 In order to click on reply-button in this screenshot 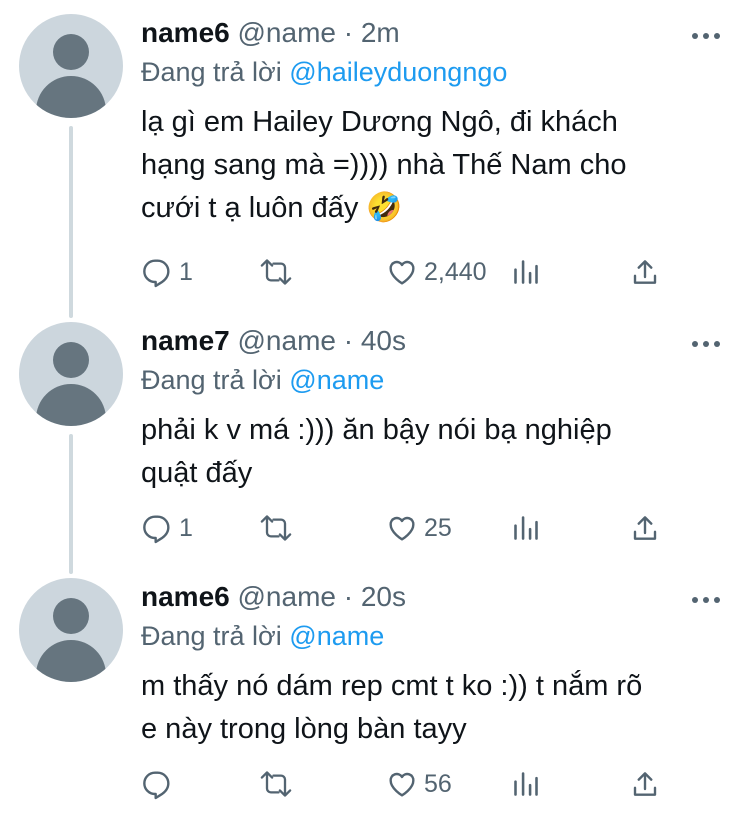, I will do `click(160, 784)`.